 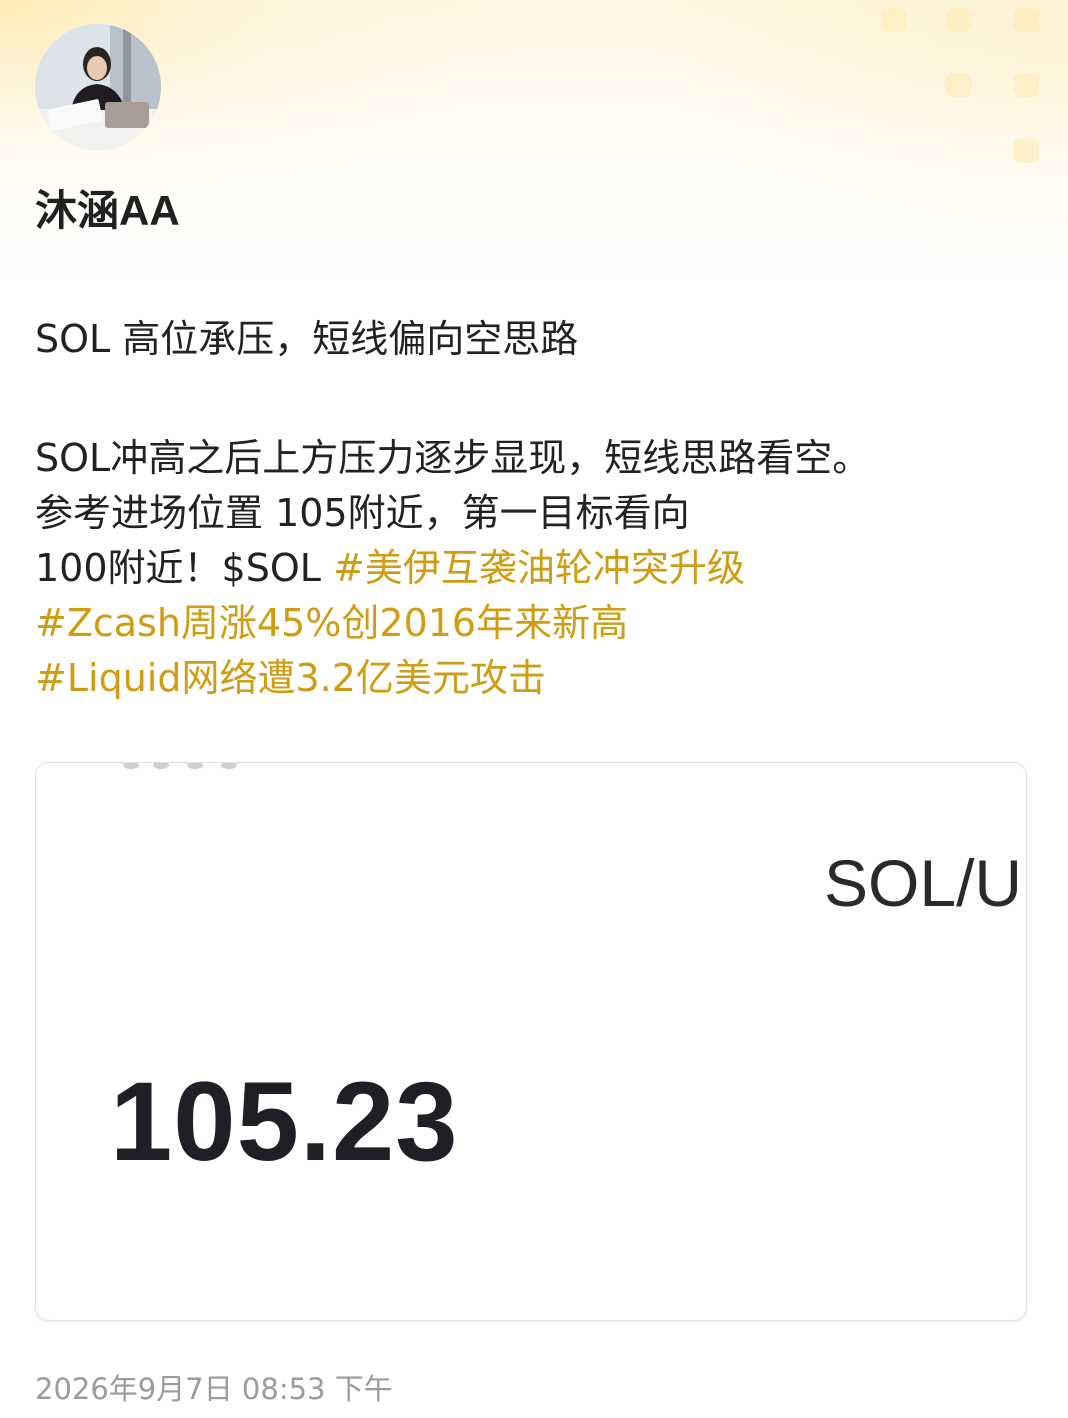 What do you see at coordinates (214, 1389) in the screenshot?
I see `post-timestamp: 2026年9月7日 08:53 下午` at bounding box center [214, 1389].